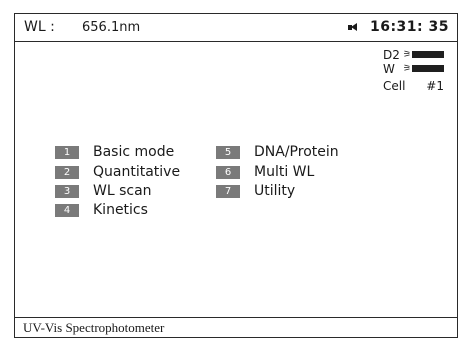 This screenshot has height=349, width=472. What do you see at coordinates (67, 172) in the screenshot?
I see `menu-number-badge: 2` at bounding box center [67, 172].